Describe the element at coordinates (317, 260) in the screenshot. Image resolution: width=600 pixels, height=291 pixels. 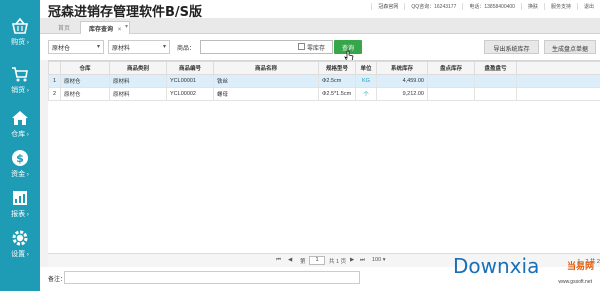
I see `page-number-input: 1` at that location.